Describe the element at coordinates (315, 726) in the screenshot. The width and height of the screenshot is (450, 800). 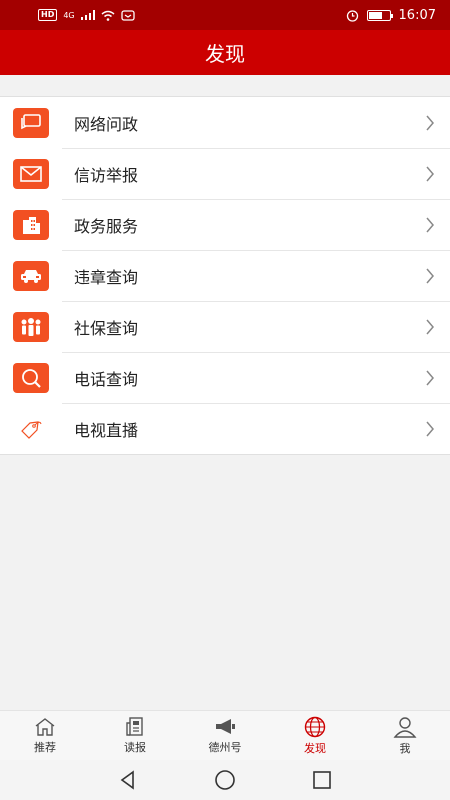
I see `globe-icon` at that location.